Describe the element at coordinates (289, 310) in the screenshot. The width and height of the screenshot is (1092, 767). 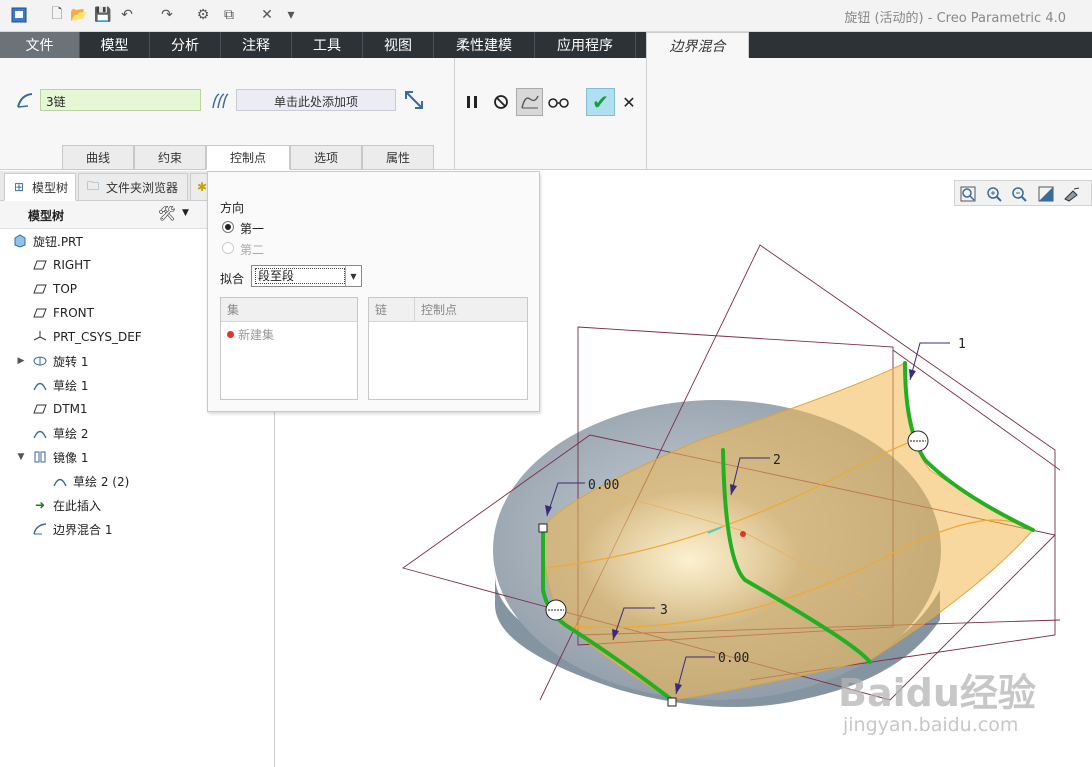
I see `set-list-header: 集` at that location.